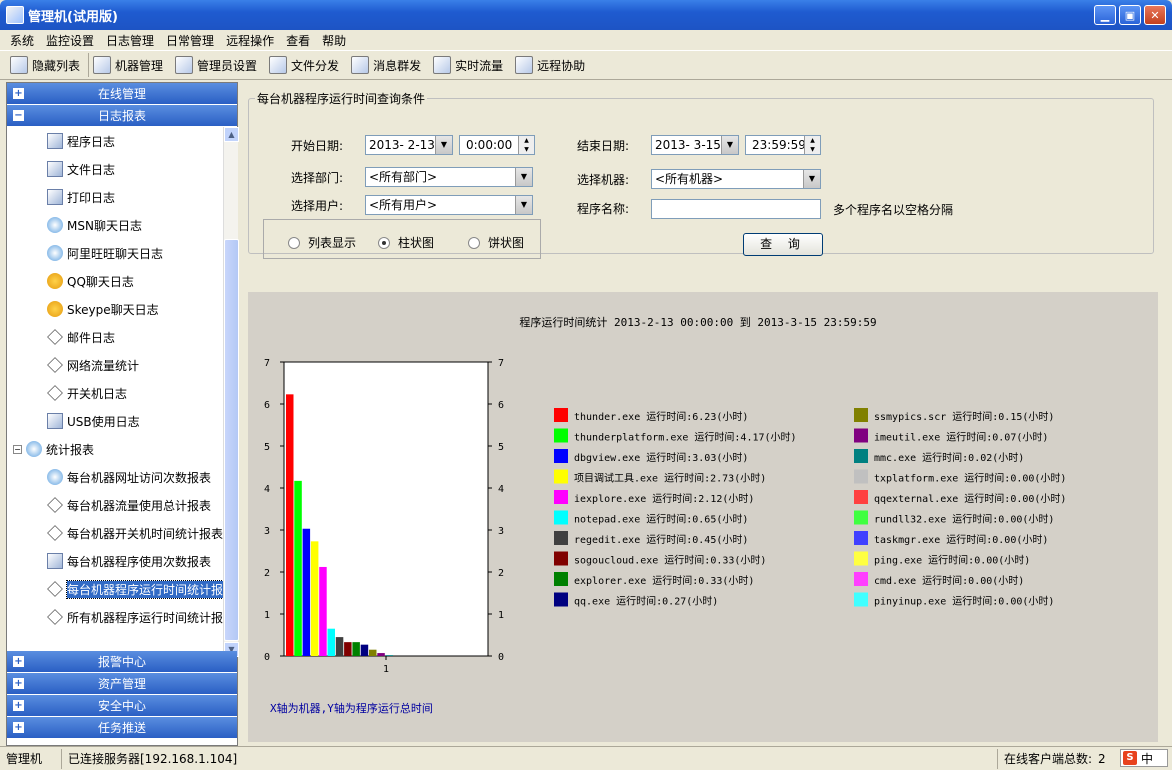  I want to click on realtime-traffic-button: 实时流量, so click(470, 65).